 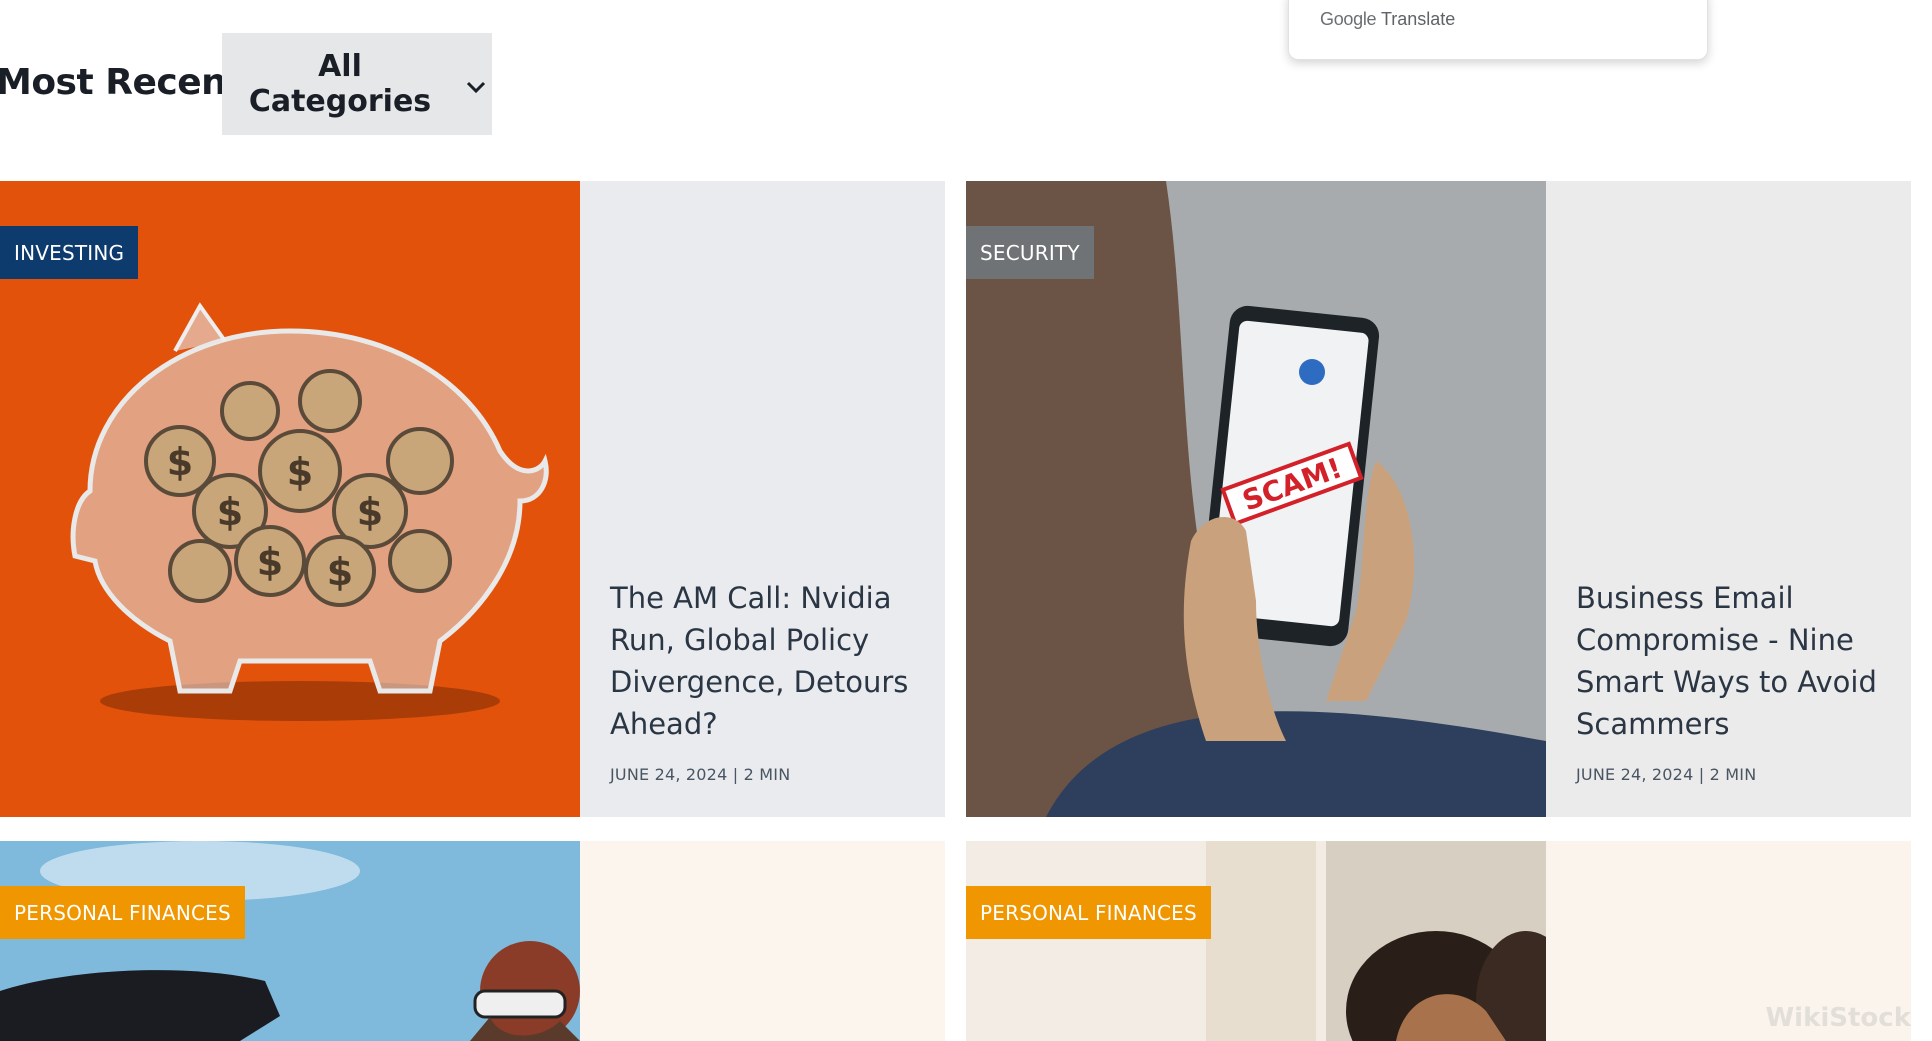 I want to click on couple-image, so click(x=1256, y=941).